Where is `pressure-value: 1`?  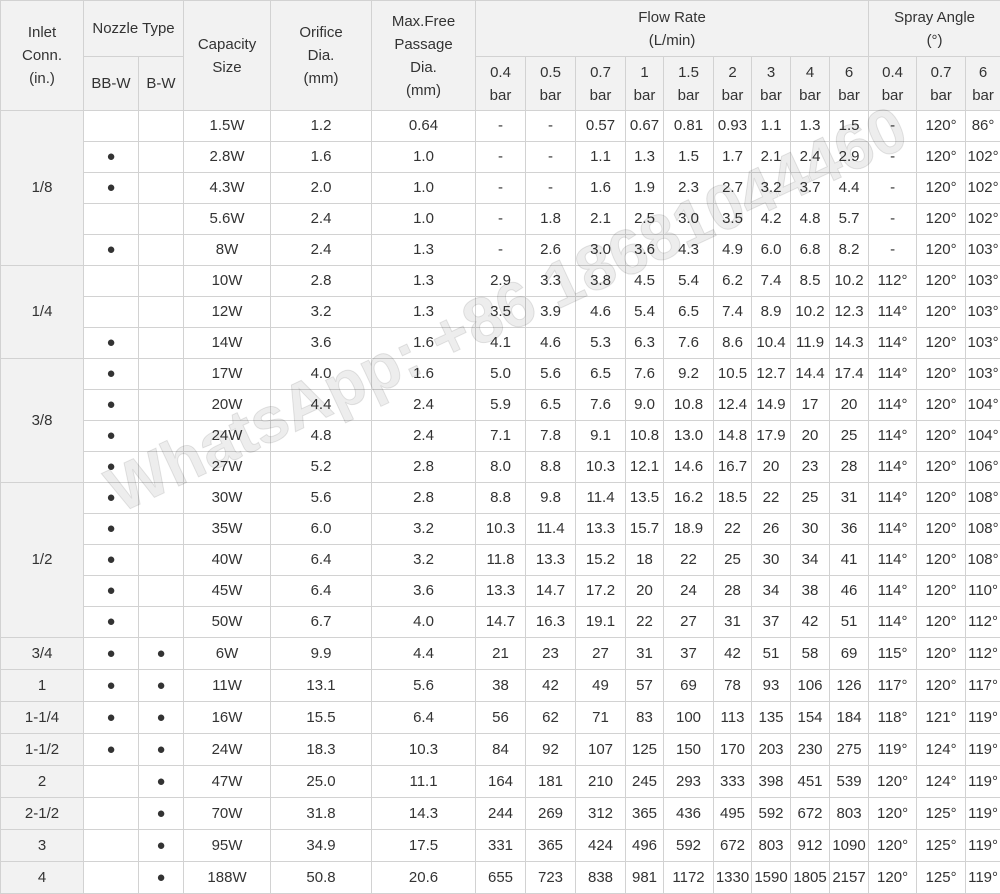
pressure-value: 1 is located at coordinates (644, 72).